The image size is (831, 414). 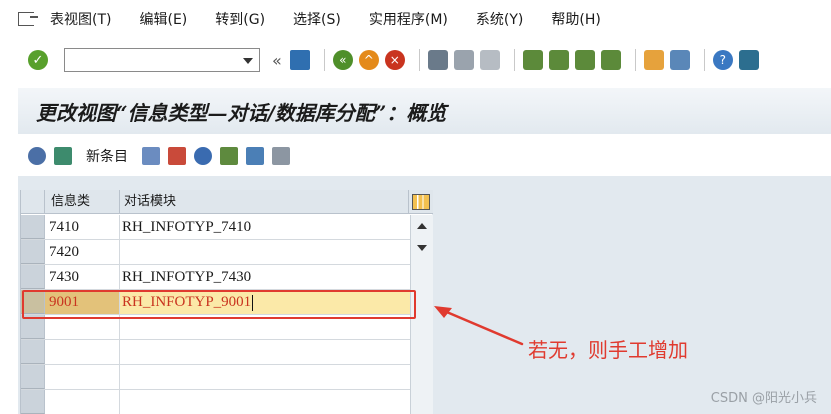 I want to click on menu-select: 选择(S), so click(x=317, y=19).